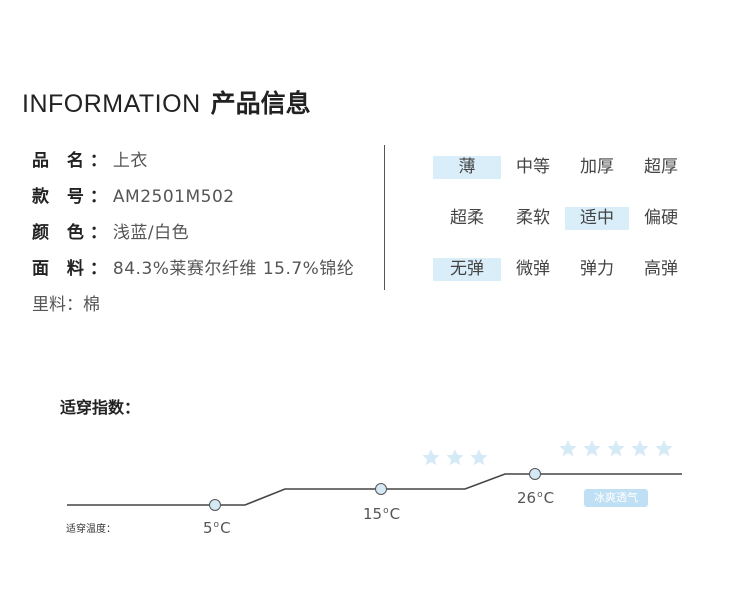 The width and height of the screenshot is (750, 590). What do you see at coordinates (91, 529) in the screenshot?
I see `temperature-axis-label: 适穿温度：` at bounding box center [91, 529].